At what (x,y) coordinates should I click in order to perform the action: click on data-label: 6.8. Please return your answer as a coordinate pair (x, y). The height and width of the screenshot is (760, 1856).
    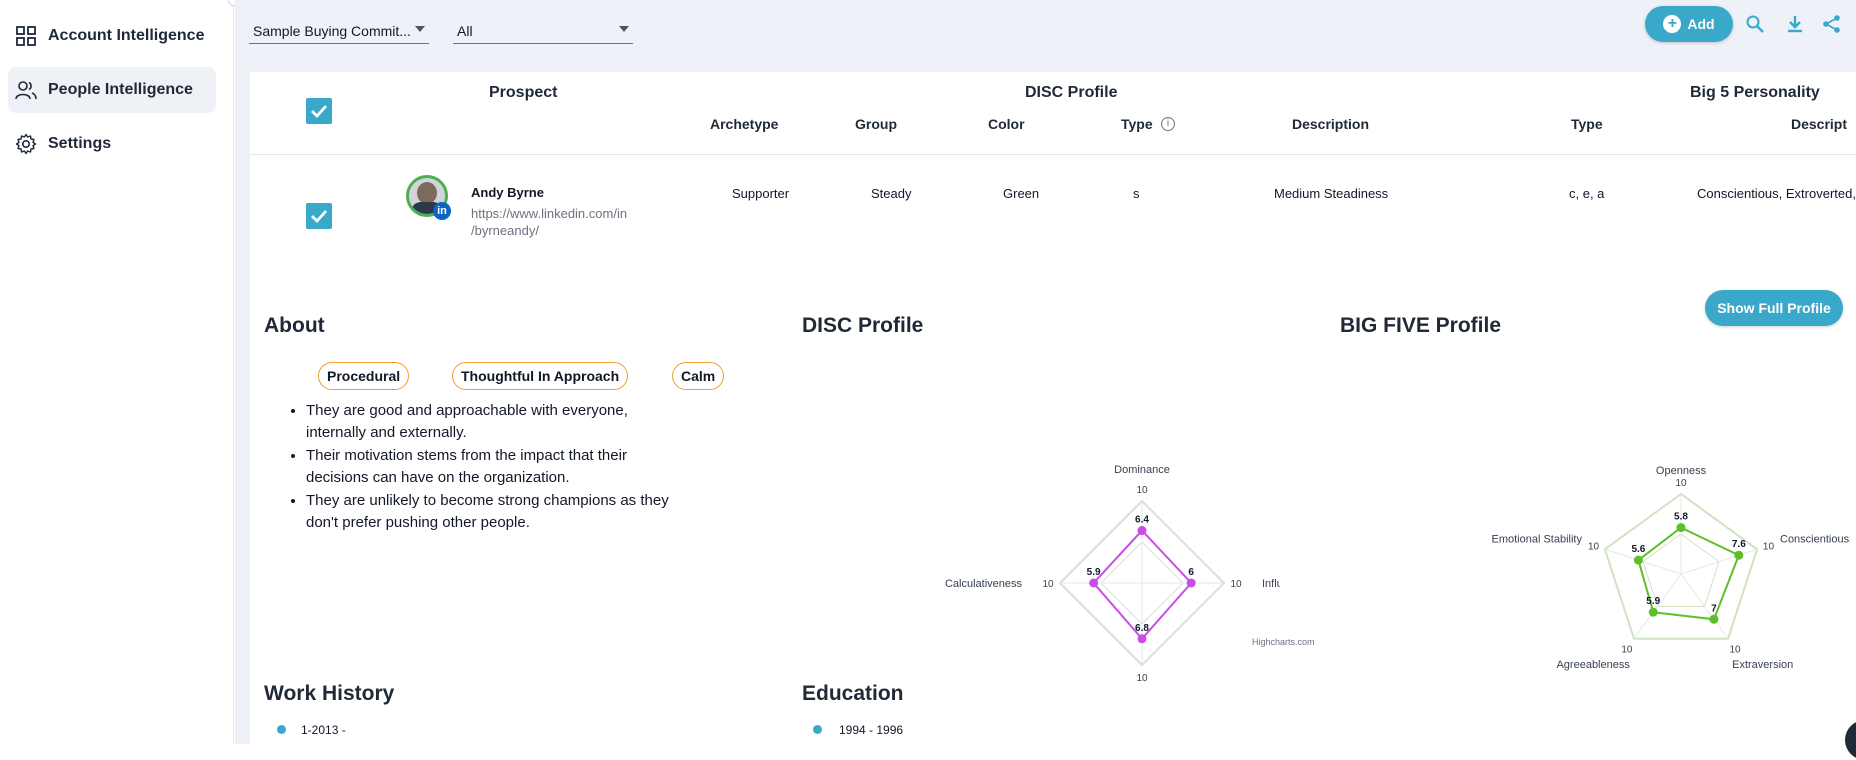
    Looking at the image, I should click on (1142, 628).